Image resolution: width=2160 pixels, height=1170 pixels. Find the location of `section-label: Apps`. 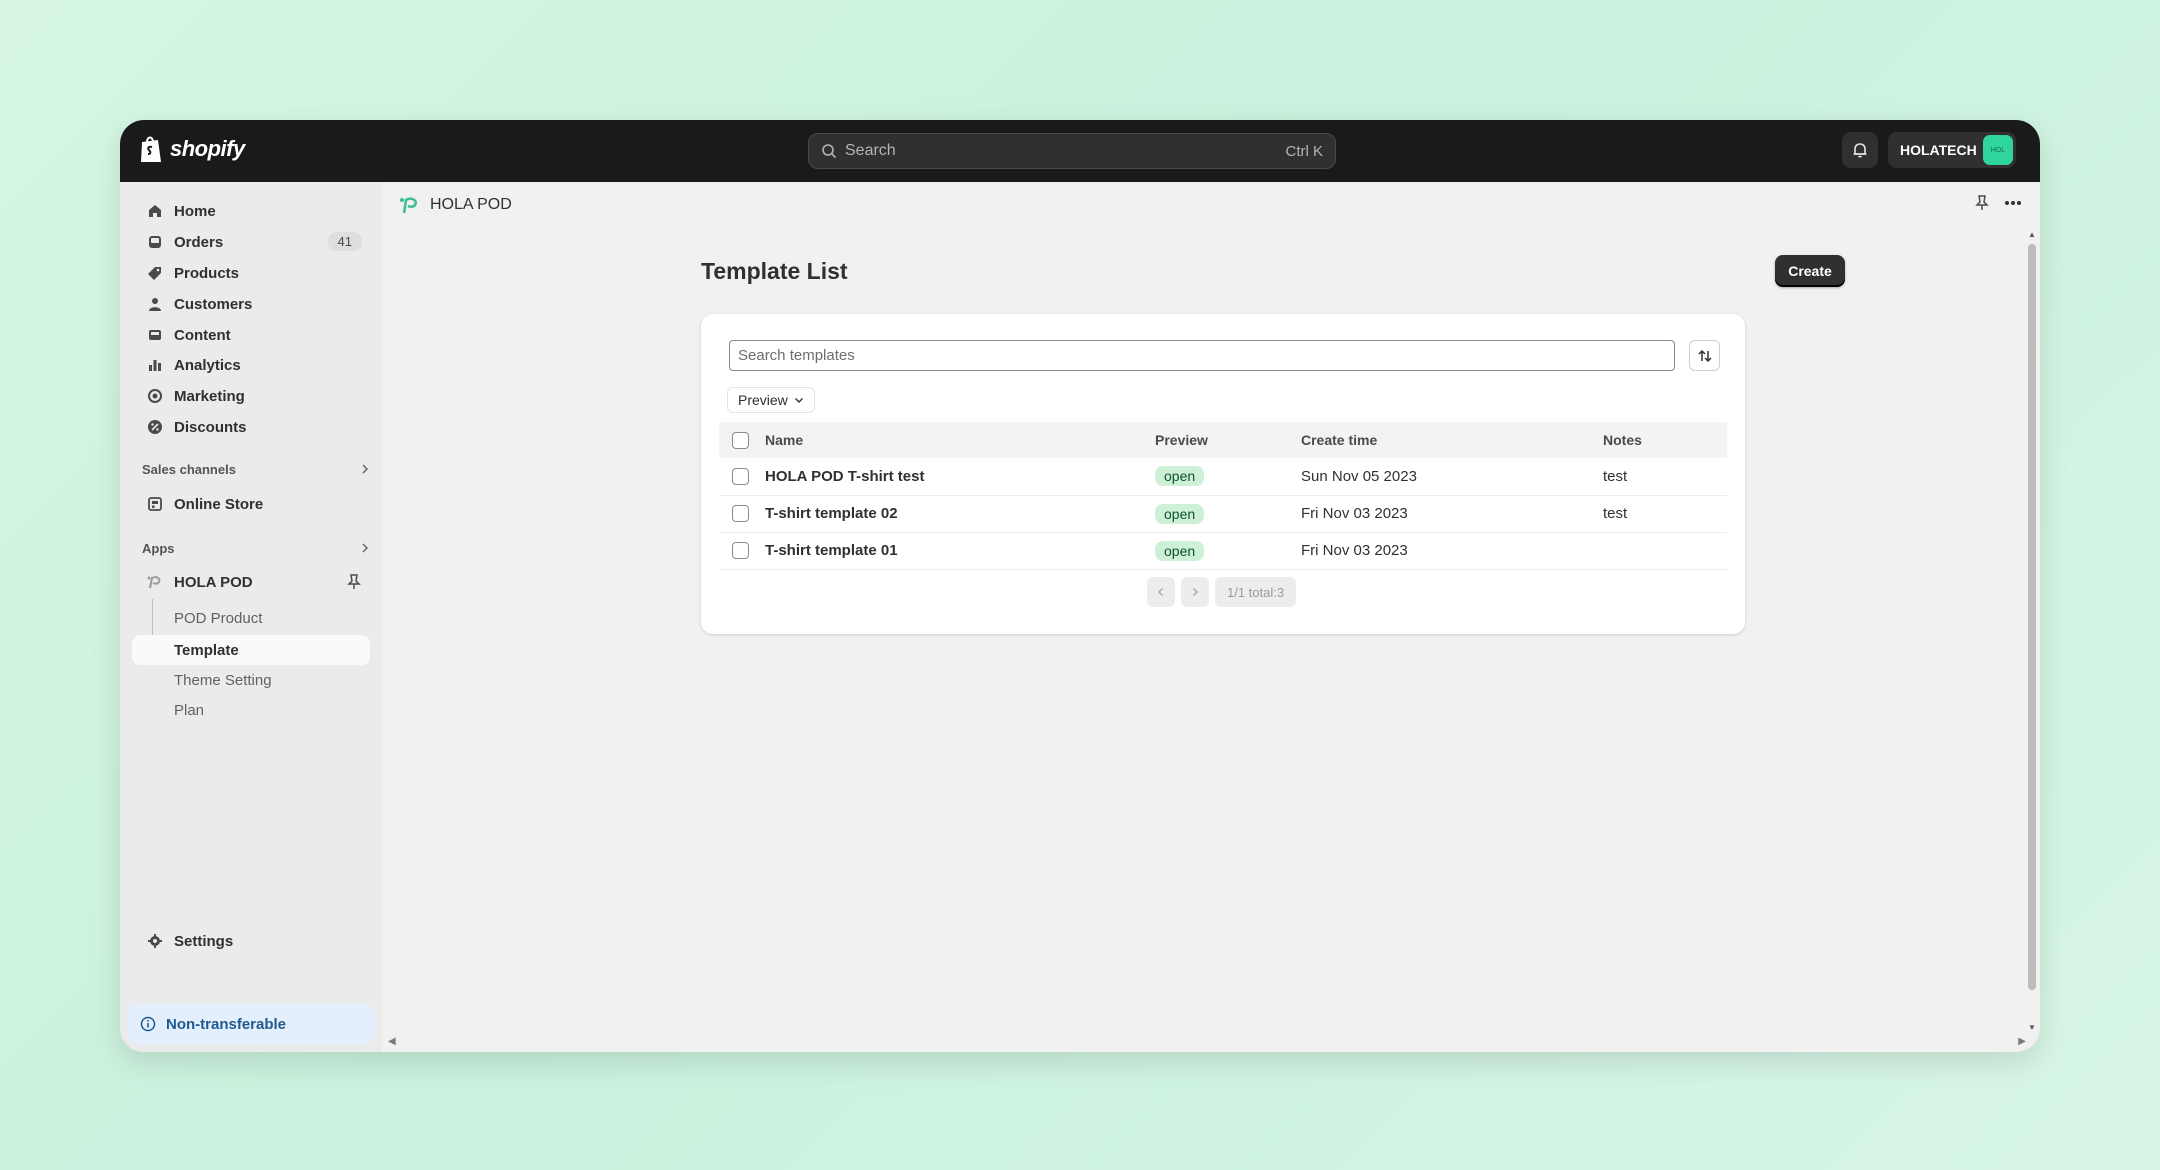

section-label: Apps is located at coordinates (158, 548).